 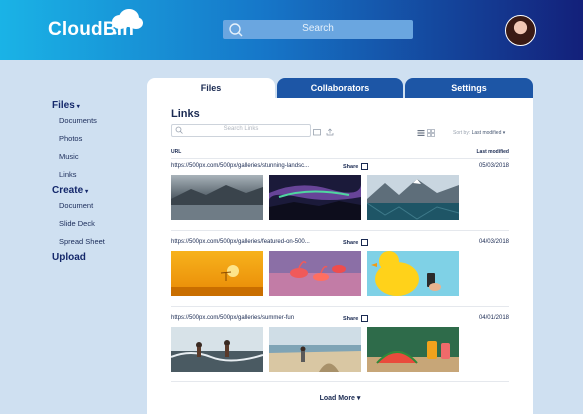 What do you see at coordinates (317, 132) in the screenshot?
I see `folder-icon` at bounding box center [317, 132].